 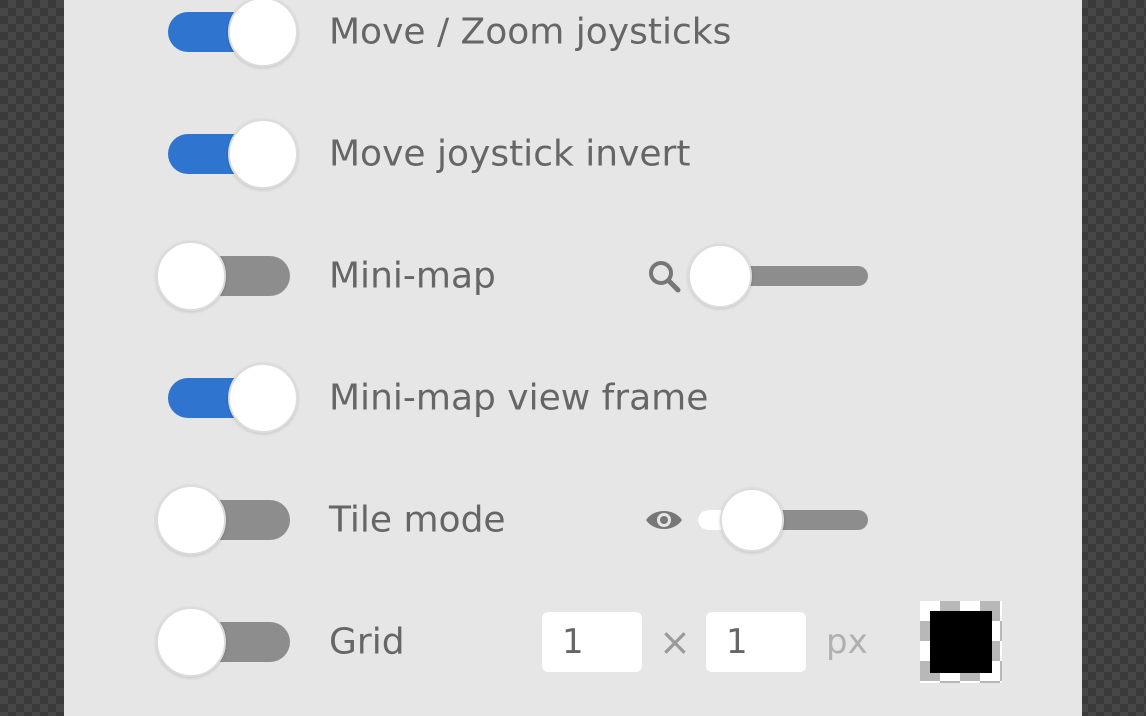 I want to click on joystick-invert-toggle, so click(x=227, y=154).